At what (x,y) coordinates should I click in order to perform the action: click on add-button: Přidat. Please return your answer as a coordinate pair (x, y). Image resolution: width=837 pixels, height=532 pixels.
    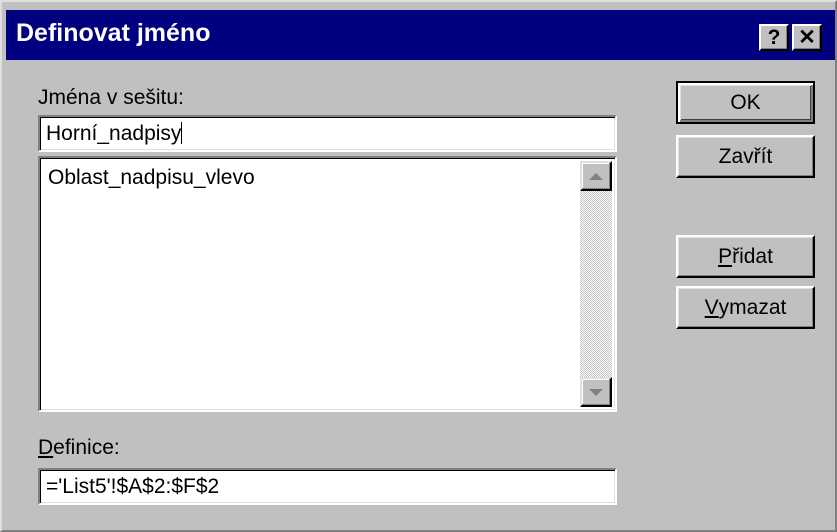
    Looking at the image, I should click on (745, 256).